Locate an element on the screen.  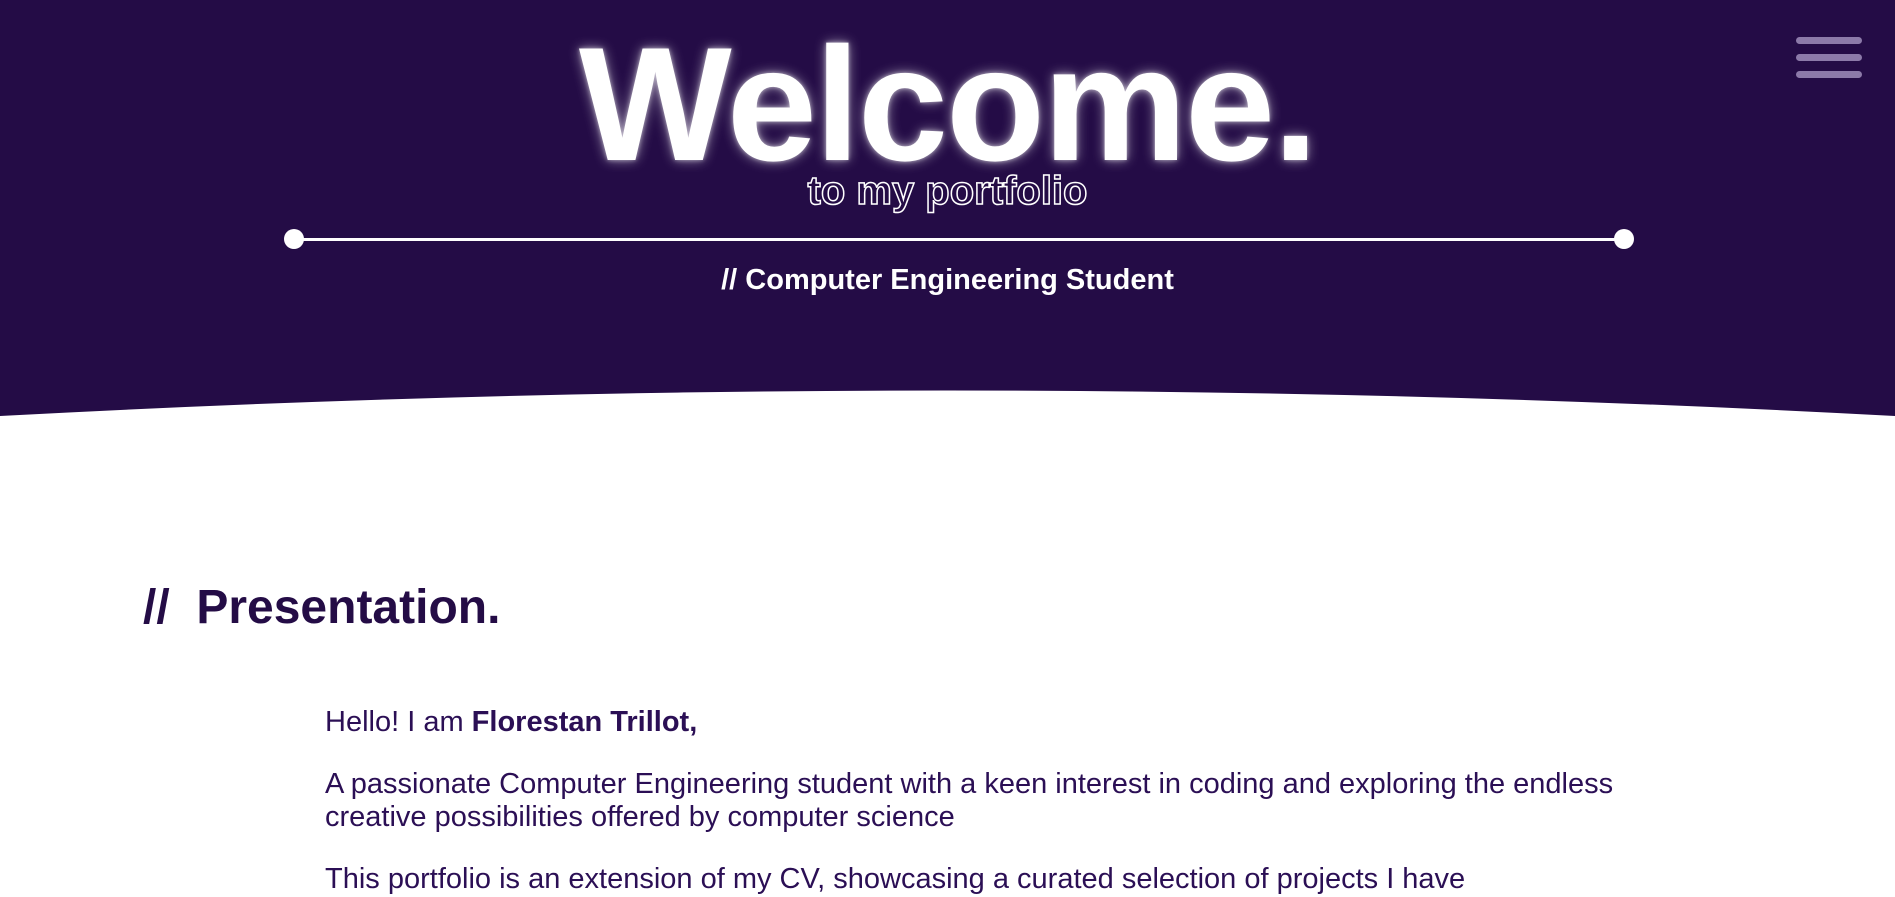
menu-bar-middle is located at coordinates (1829, 57).